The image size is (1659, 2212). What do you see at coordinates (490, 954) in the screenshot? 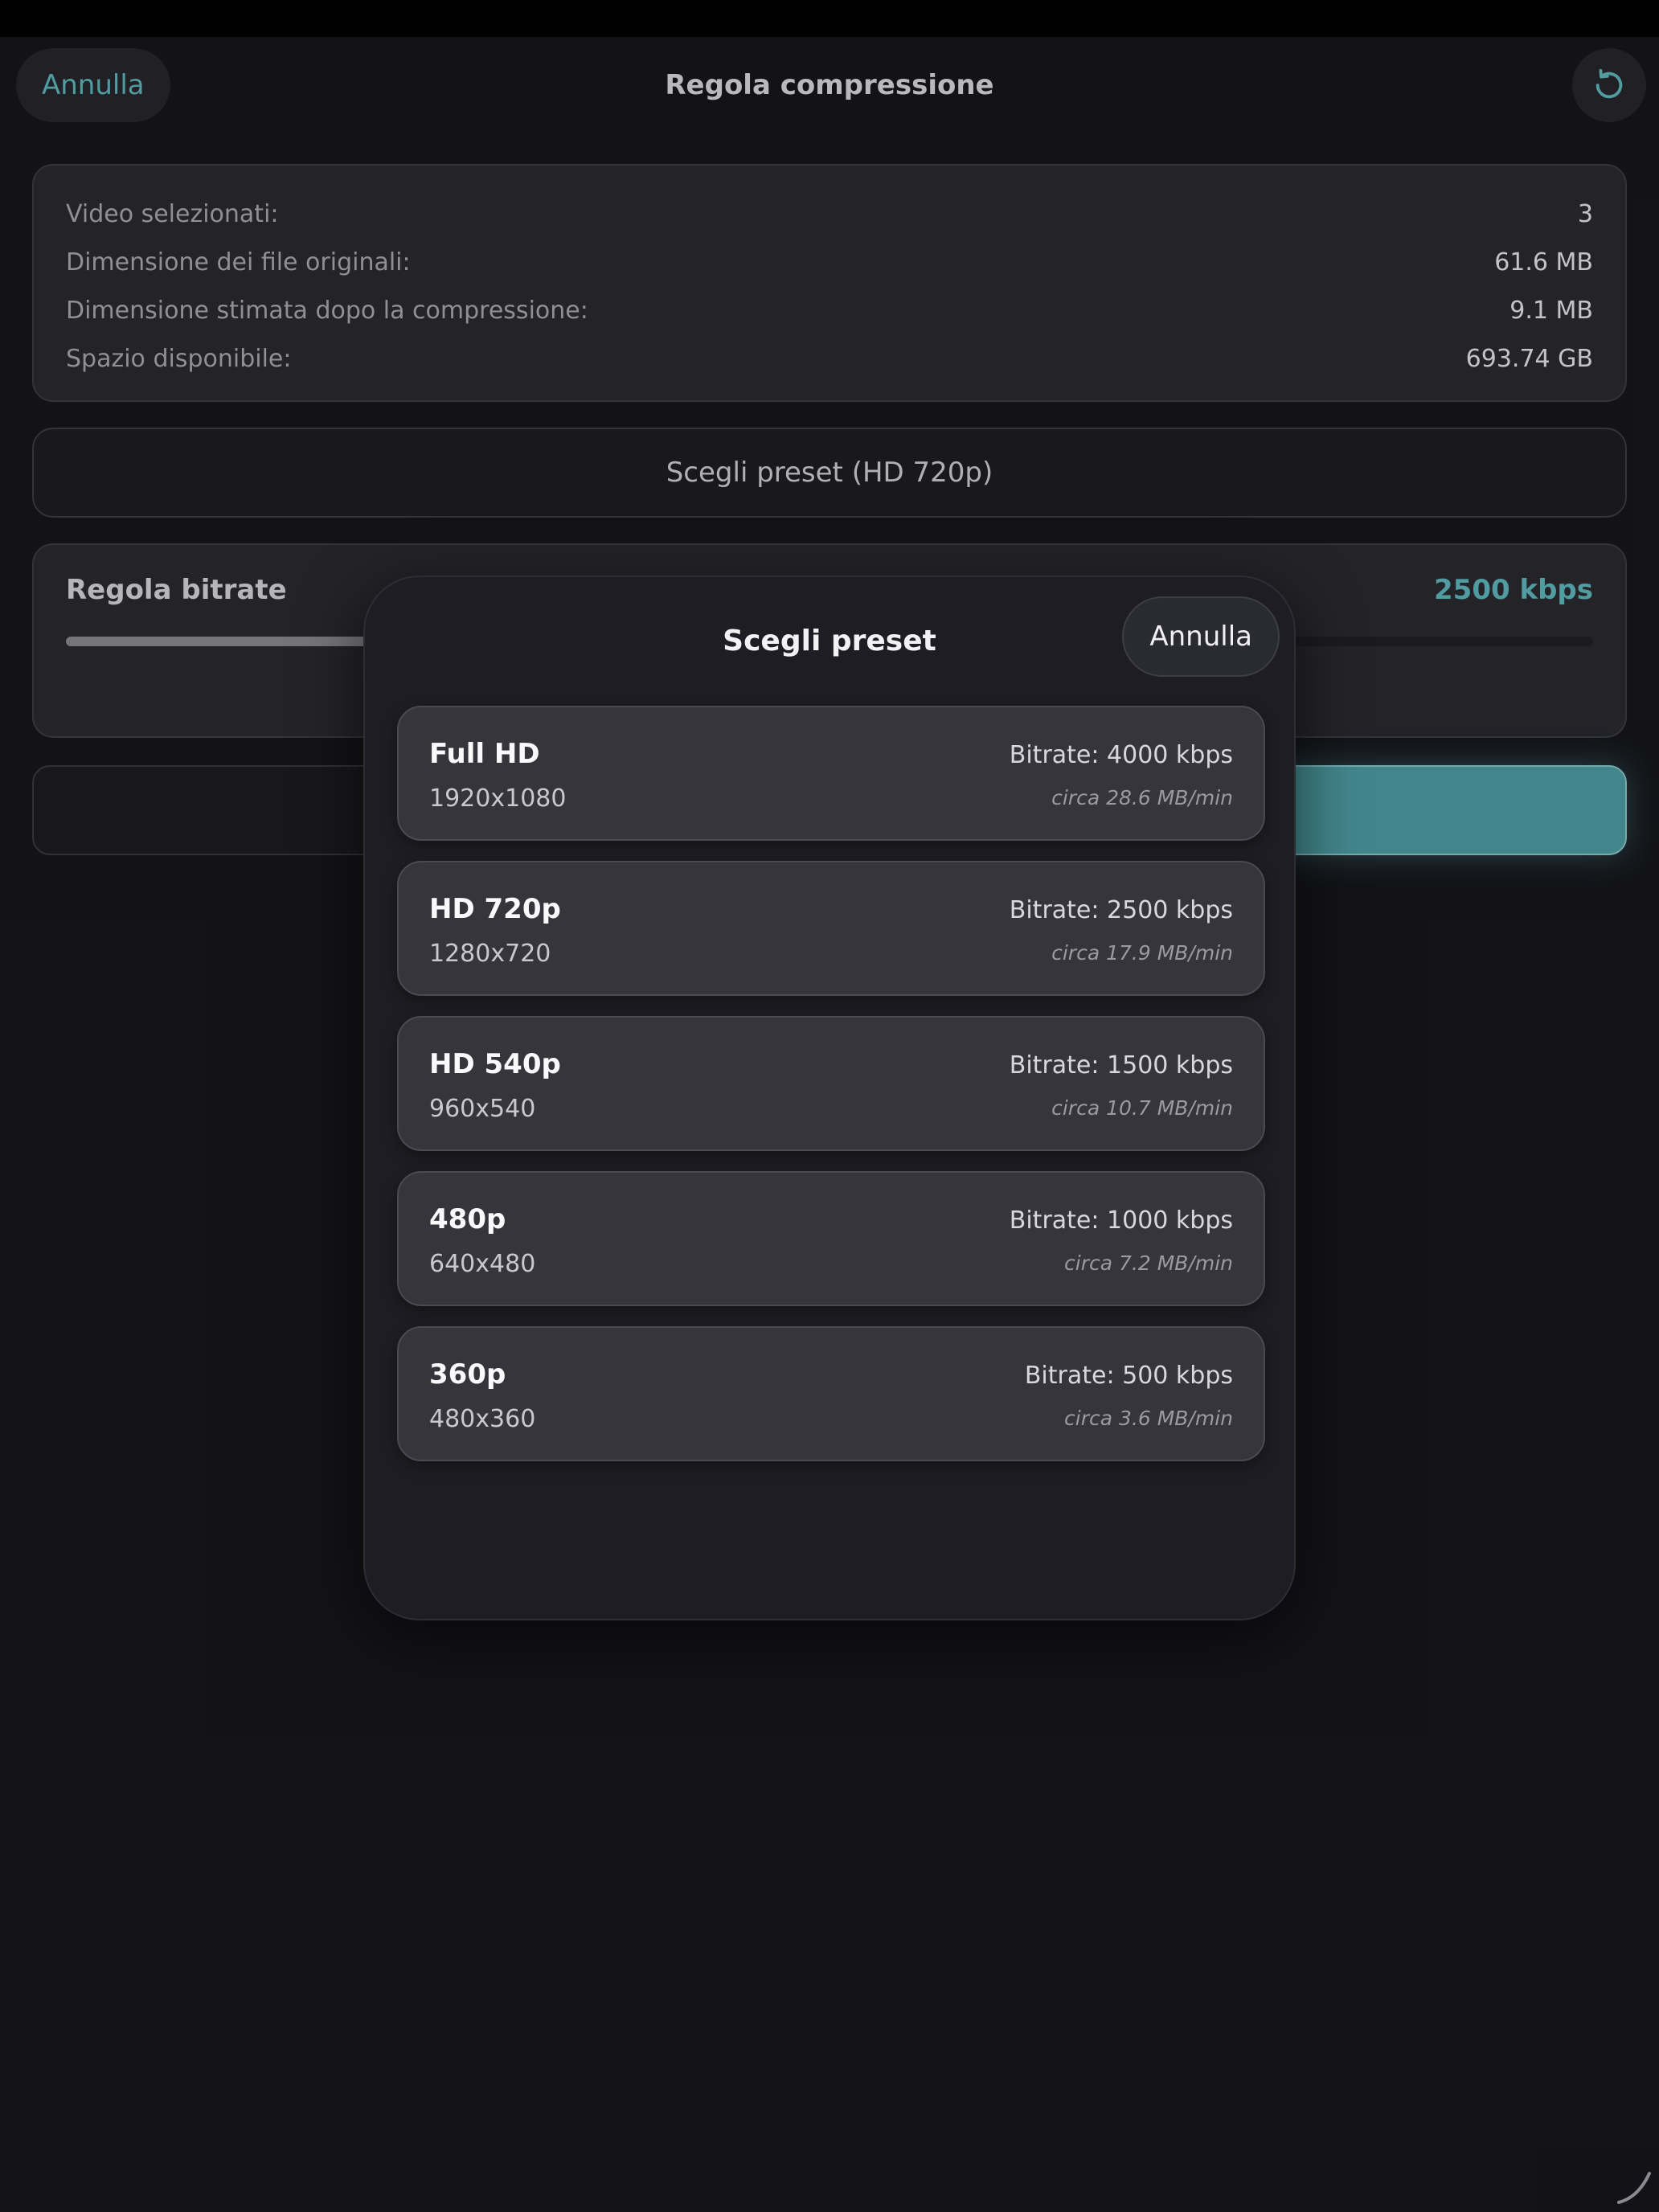
I see `preset-resolution: 1280x720` at bounding box center [490, 954].